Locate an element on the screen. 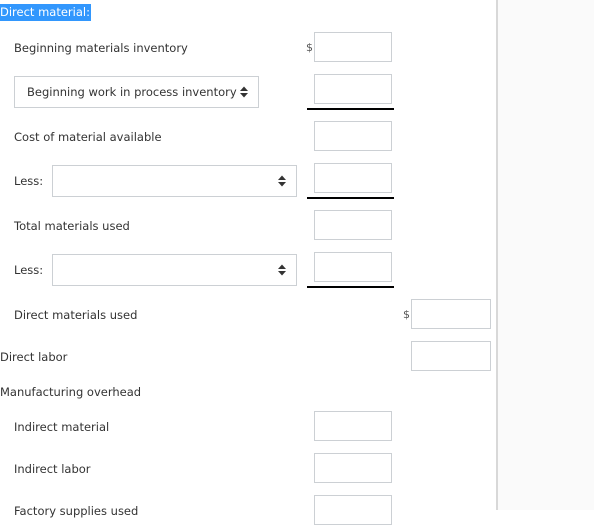  input-cost-of-material-available is located at coordinates (353, 136).